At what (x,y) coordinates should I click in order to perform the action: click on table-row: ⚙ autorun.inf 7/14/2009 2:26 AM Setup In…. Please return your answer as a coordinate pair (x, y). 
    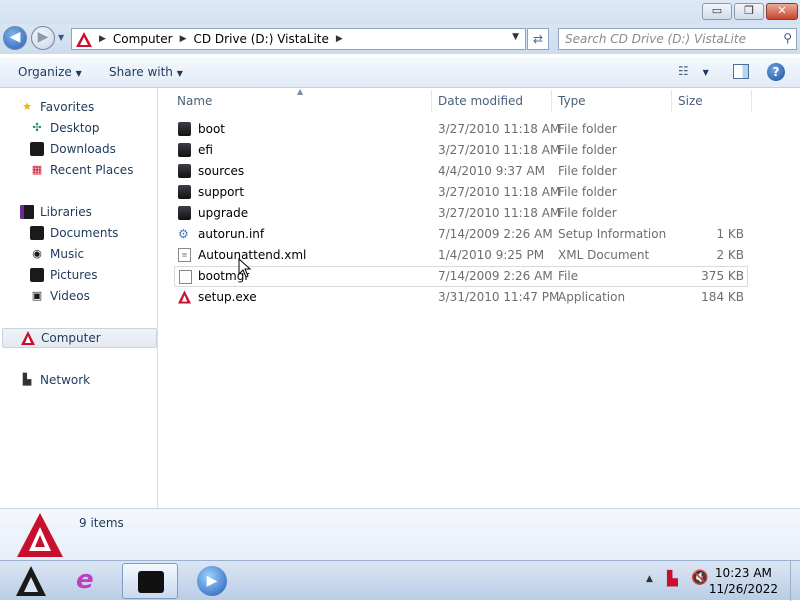
    Looking at the image, I should click on (461, 234).